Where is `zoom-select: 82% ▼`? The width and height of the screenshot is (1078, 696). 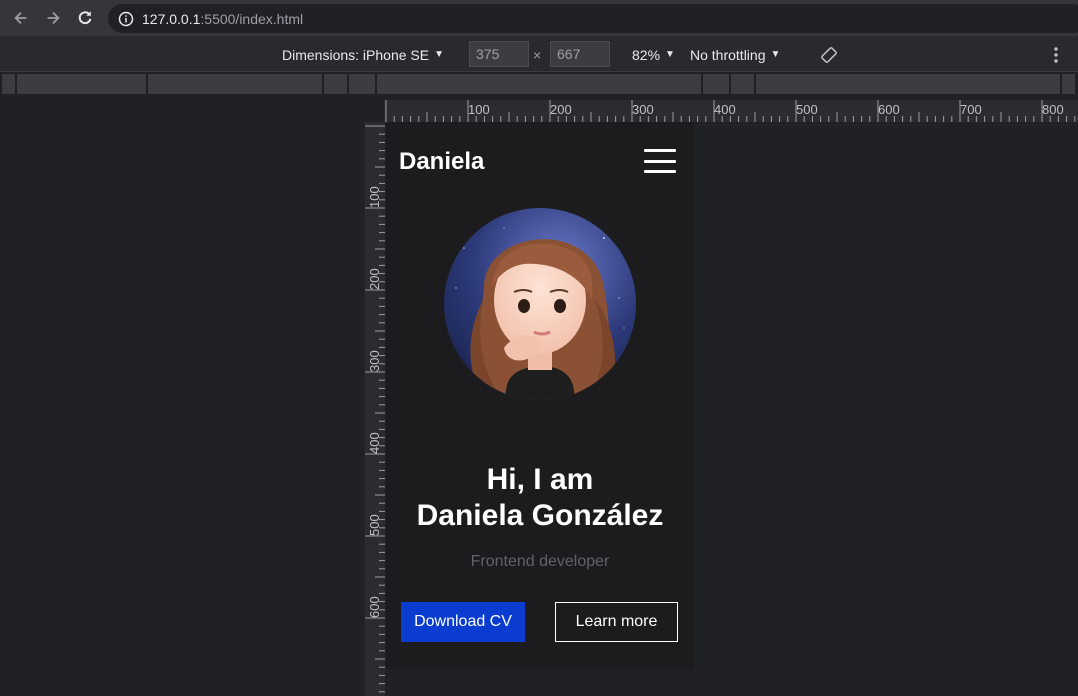 zoom-select: 82% ▼ is located at coordinates (653, 54).